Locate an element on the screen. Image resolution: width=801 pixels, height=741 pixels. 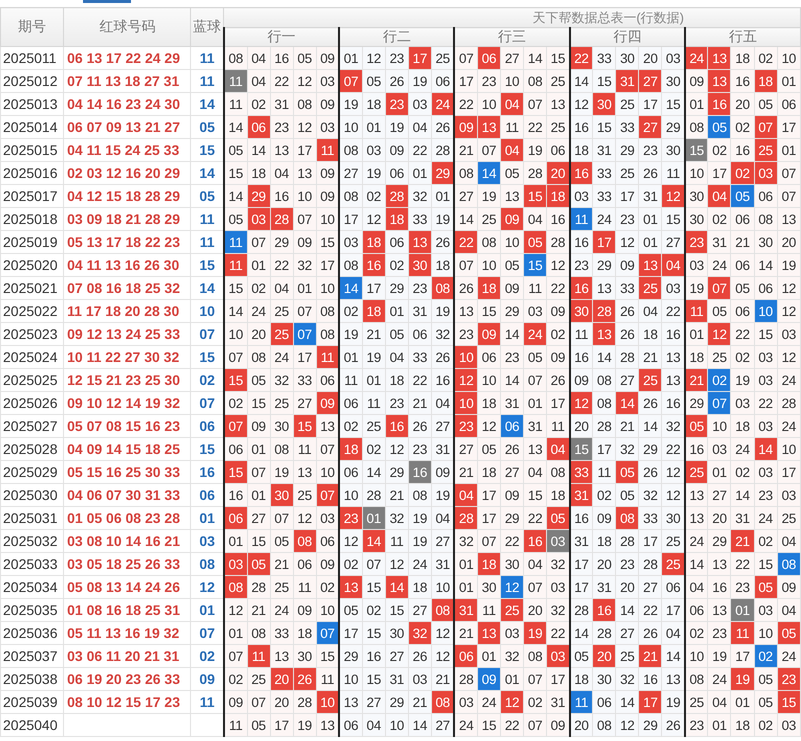
number-cell: 28 is located at coordinates (627, 541).